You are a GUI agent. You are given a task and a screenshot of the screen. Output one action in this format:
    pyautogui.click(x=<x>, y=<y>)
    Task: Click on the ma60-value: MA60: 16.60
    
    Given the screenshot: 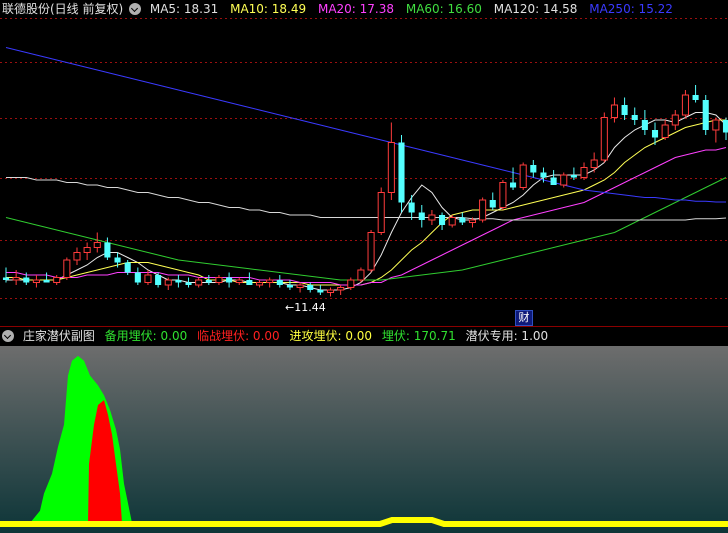 What is the action you would take?
    pyautogui.click(x=443, y=9)
    